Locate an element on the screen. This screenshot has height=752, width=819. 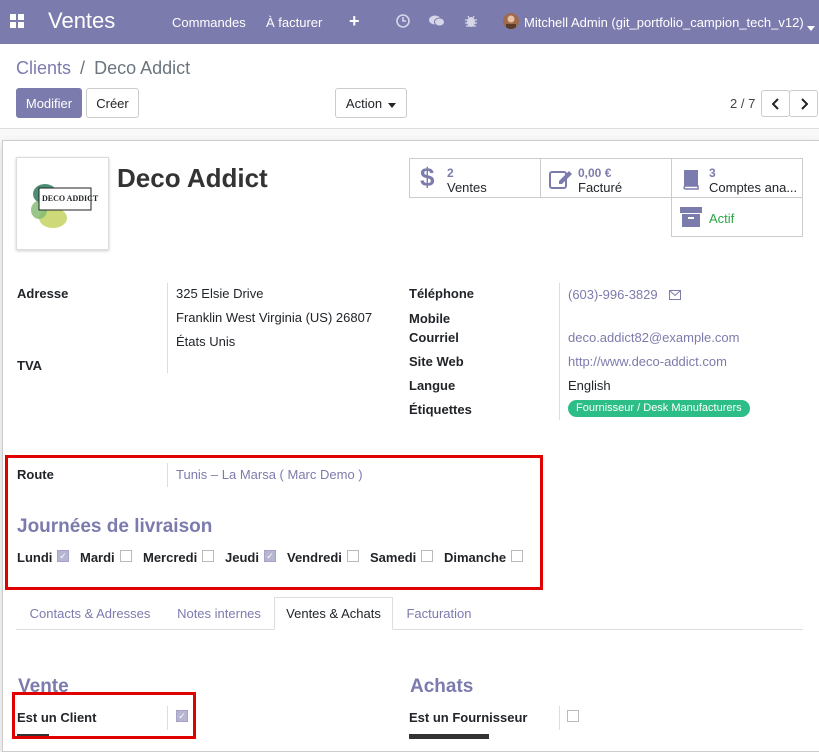
route-highlight-box is located at coordinates (274, 522).